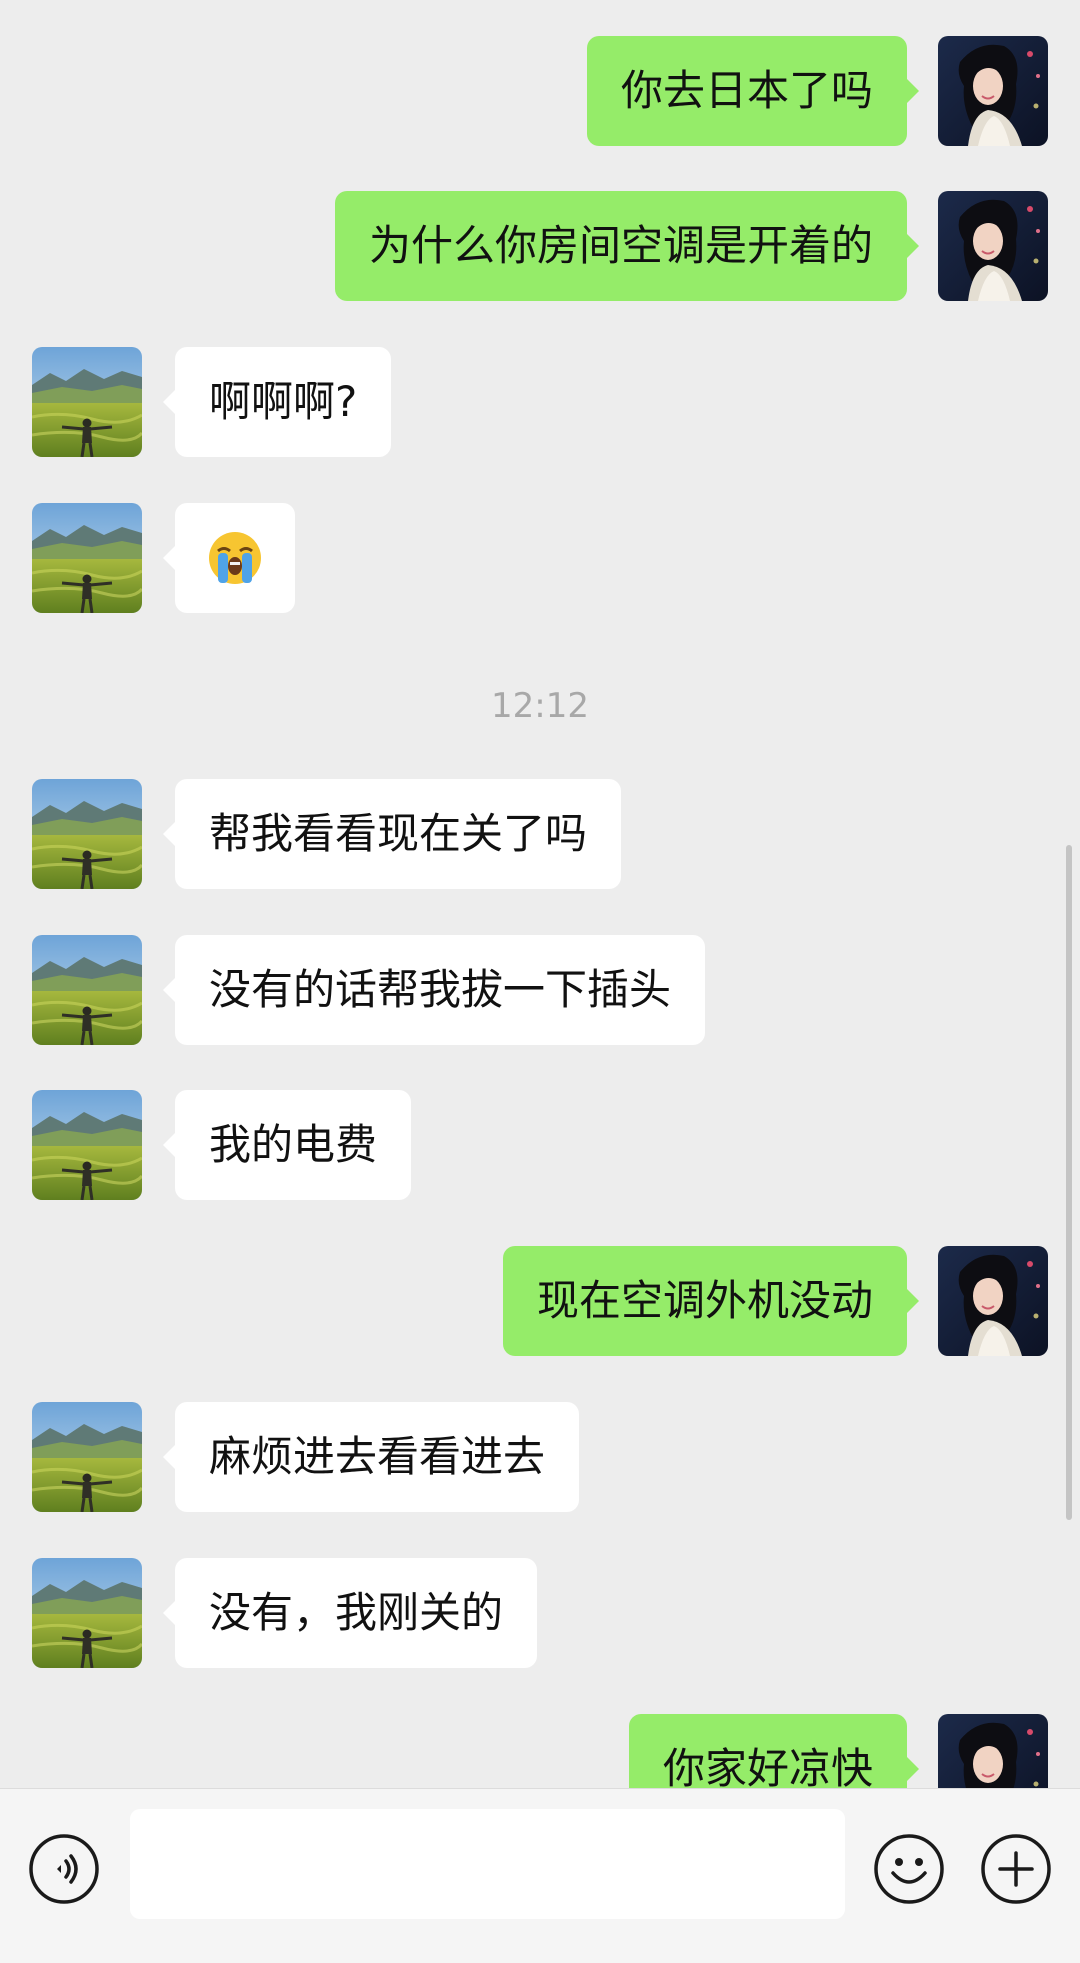  I want to click on message-bubble: 麻烦进去看看进去, so click(371, 1457).